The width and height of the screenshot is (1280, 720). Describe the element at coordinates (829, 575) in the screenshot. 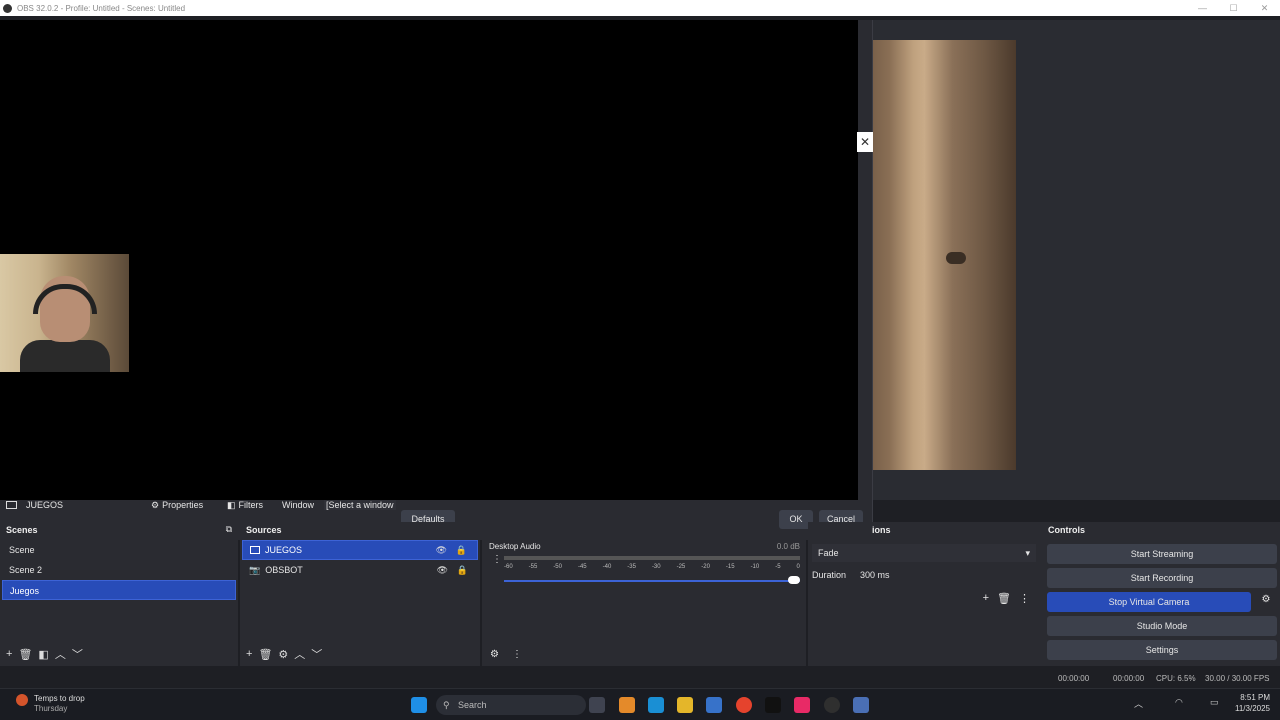

I see `duration-label: Duration` at that location.